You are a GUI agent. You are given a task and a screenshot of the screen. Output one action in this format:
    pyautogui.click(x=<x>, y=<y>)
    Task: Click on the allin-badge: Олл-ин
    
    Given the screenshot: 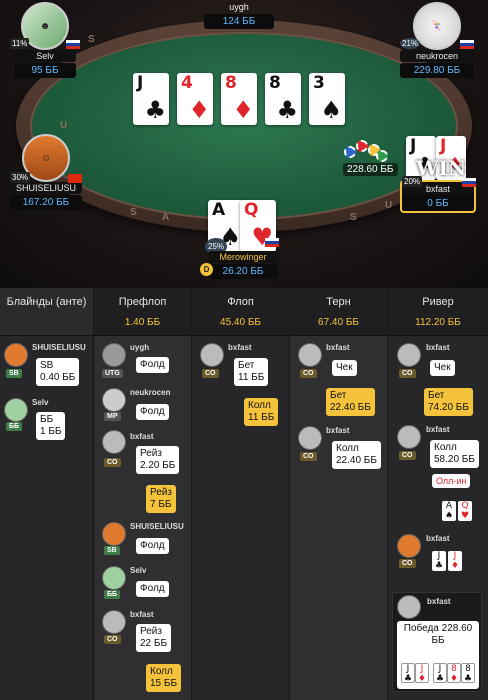 What is the action you would take?
    pyautogui.click(x=451, y=481)
    